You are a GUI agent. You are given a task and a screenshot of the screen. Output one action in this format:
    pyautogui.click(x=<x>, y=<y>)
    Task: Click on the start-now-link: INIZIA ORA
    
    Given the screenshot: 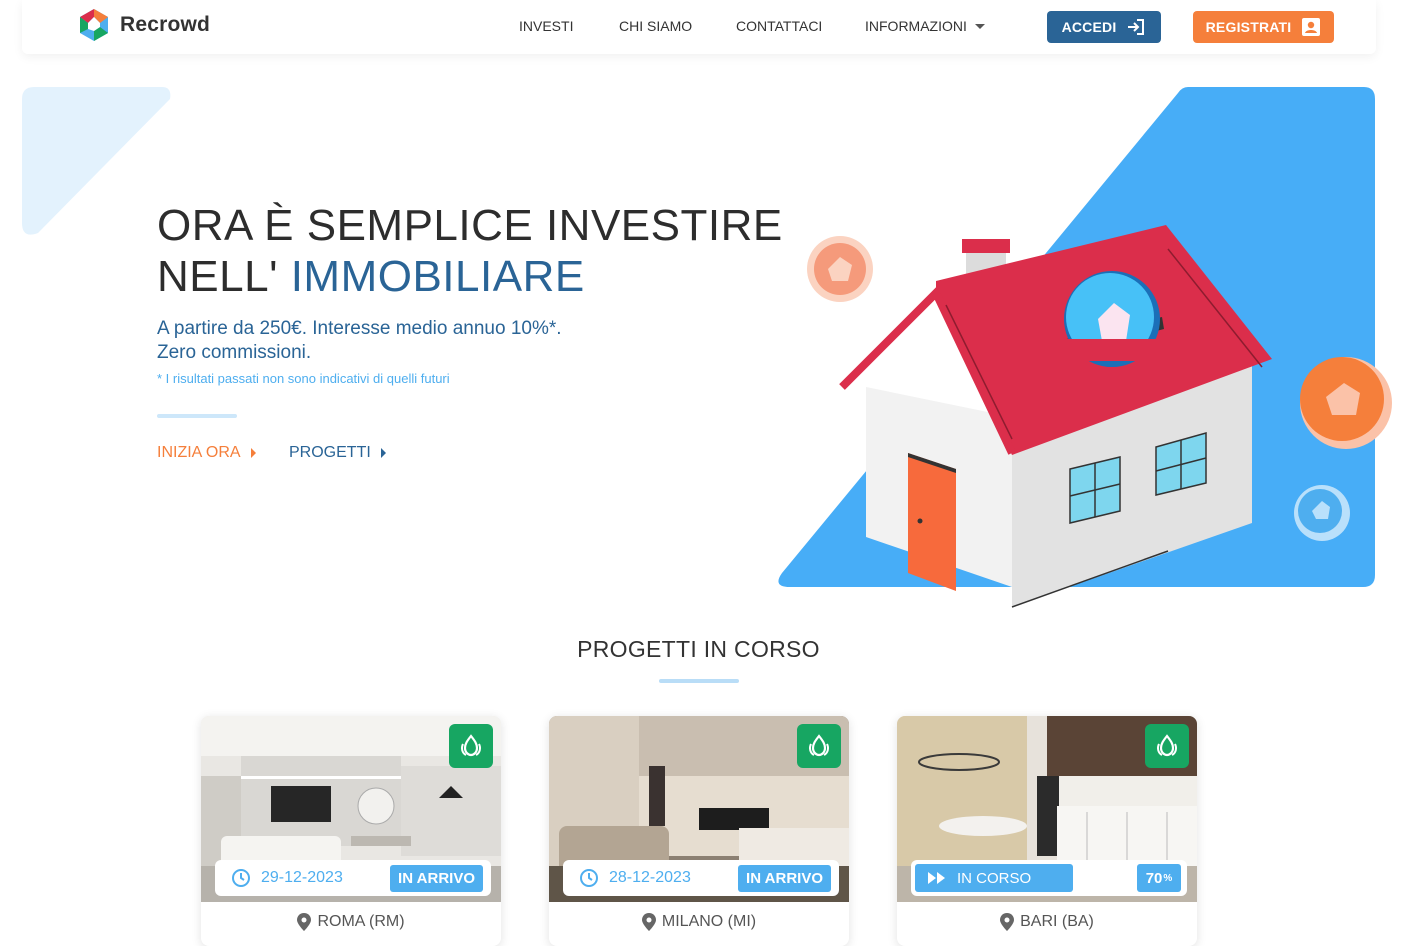 What is the action you would take?
    pyautogui.click(x=206, y=453)
    